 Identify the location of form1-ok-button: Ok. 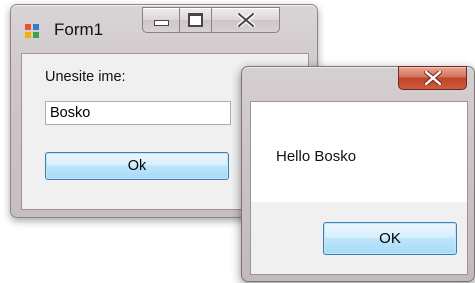
(137, 166).